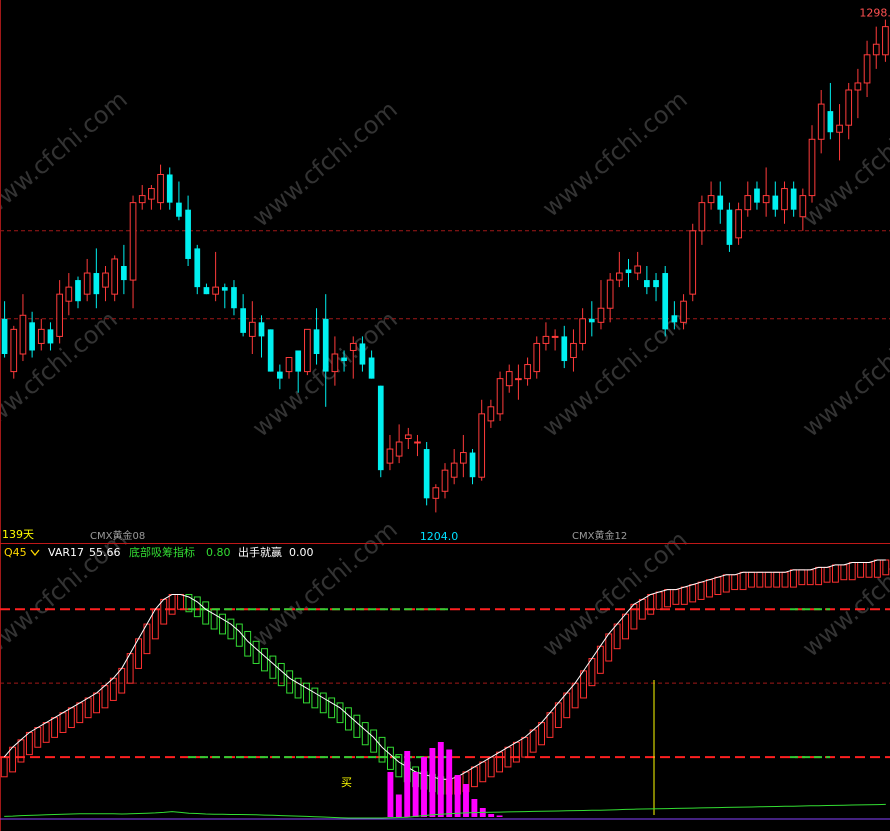 The image size is (890, 831). I want to click on bottom-line-series, so click(445, 811).